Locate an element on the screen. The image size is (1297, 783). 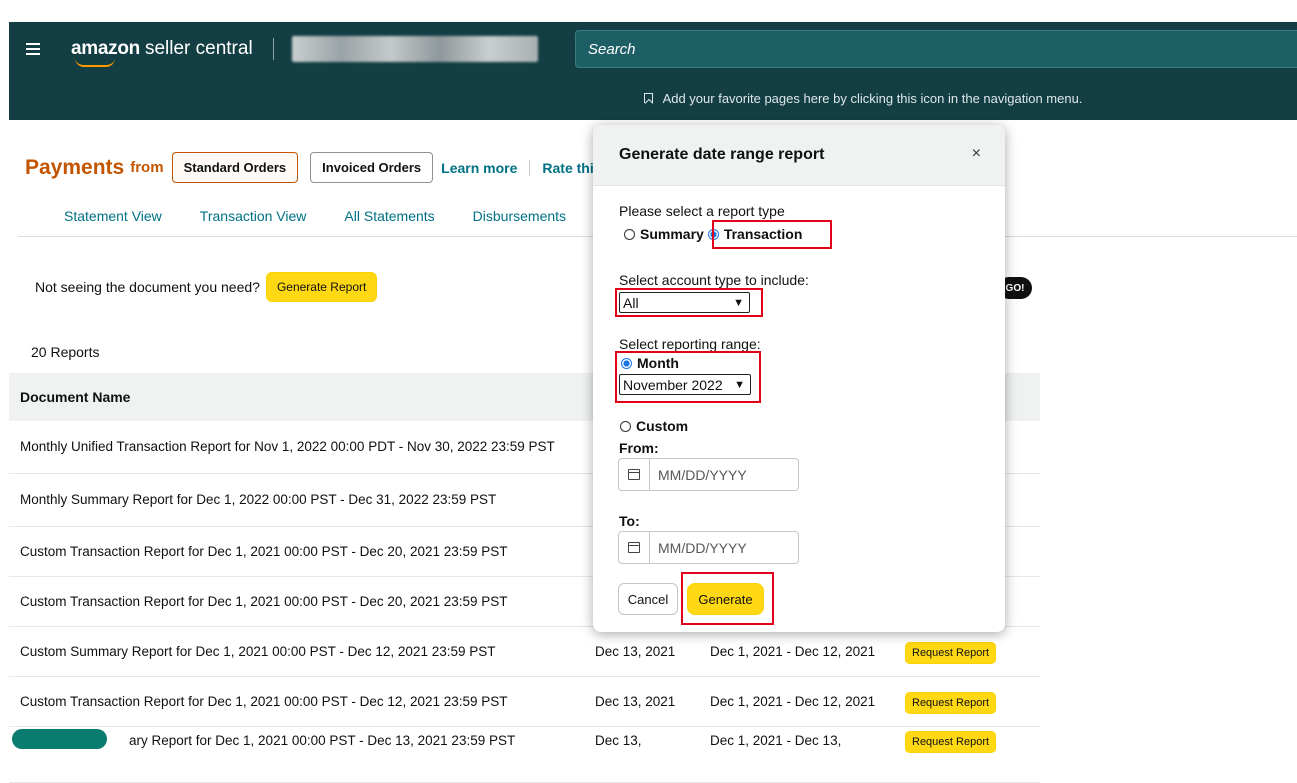
bookmark-icon is located at coordinates (648, 98).